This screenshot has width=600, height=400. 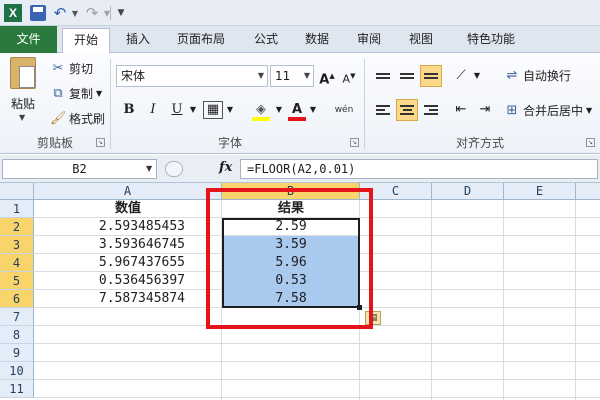 I want to click on wrap-text-button: ⇌ 自动换行, so click(x=537, y=76).